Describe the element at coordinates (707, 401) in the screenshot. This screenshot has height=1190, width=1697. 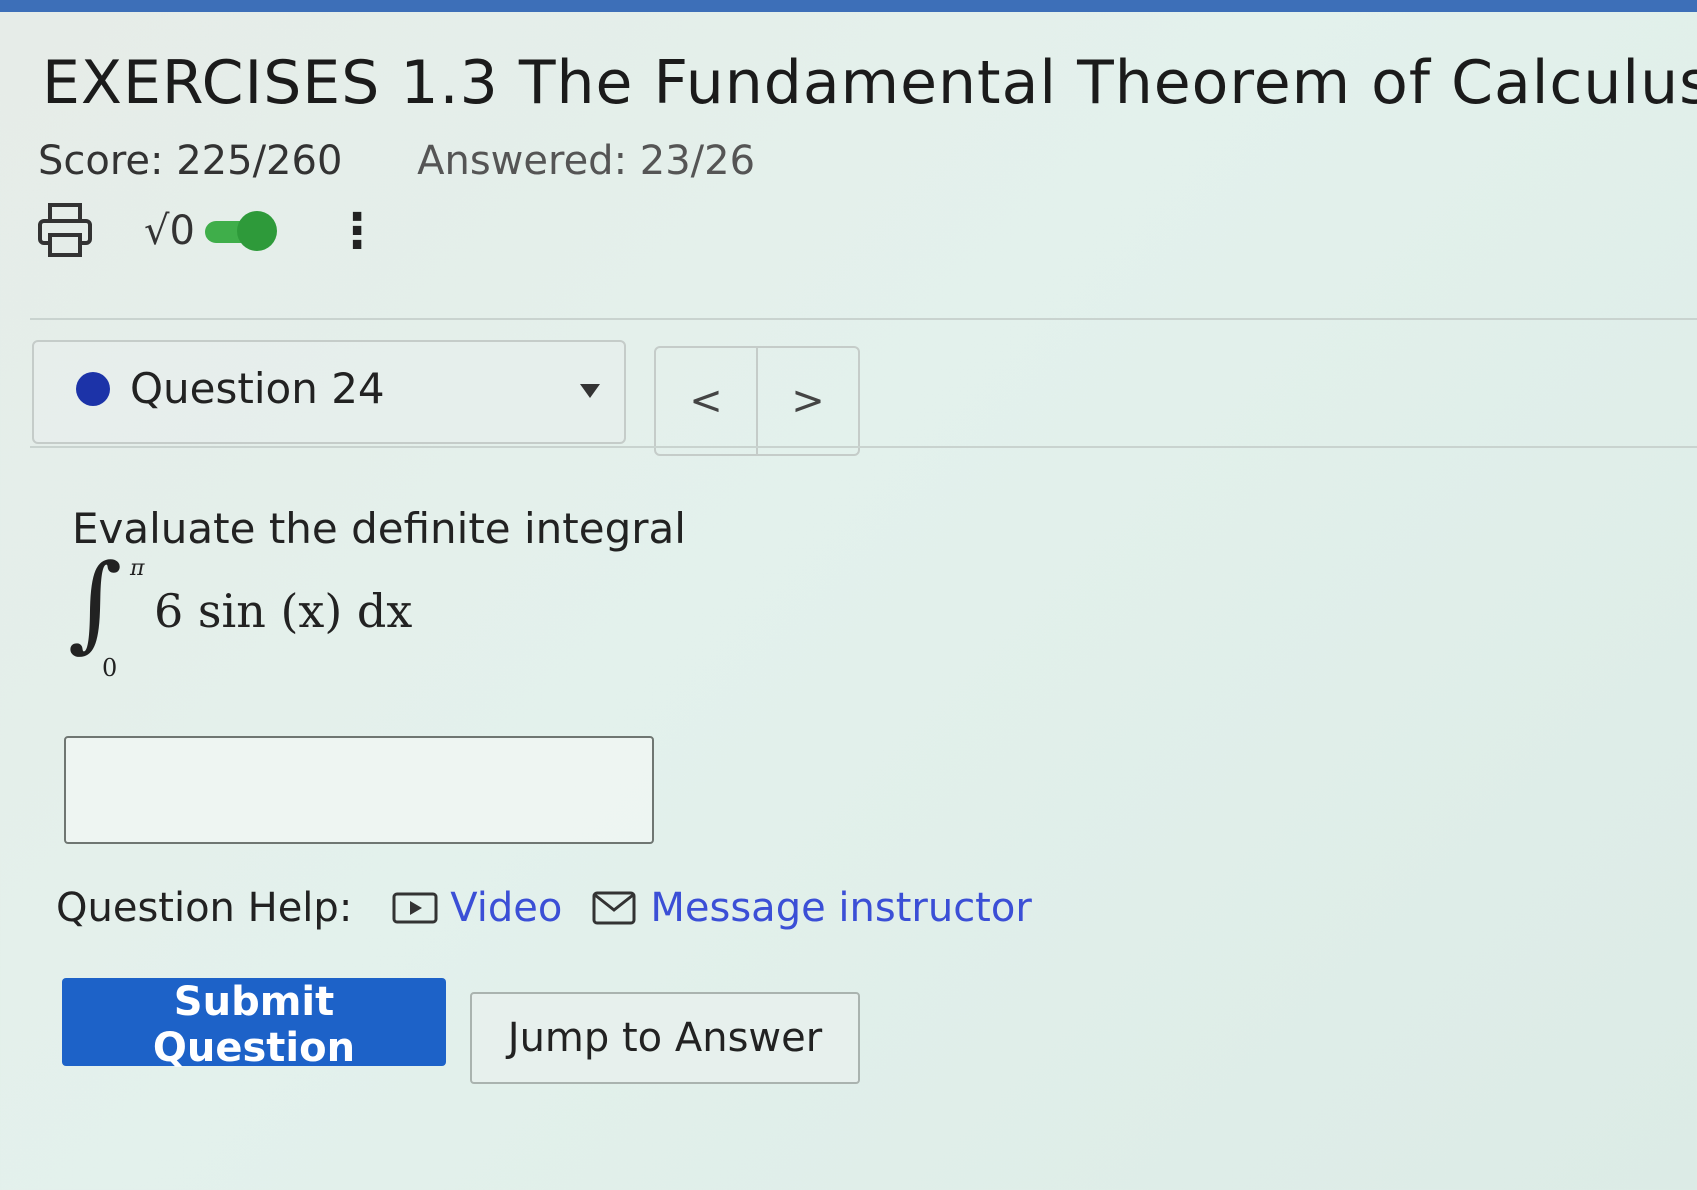
I see `previous-question-button: <` at that location.